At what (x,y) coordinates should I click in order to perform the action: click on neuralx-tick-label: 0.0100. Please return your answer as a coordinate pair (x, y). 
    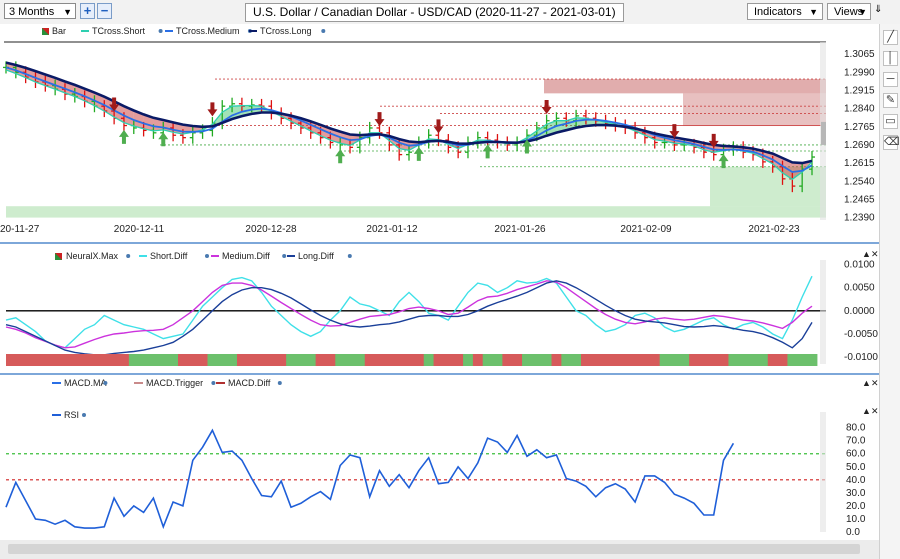
    Looking at the image, I should click on (859, 265).